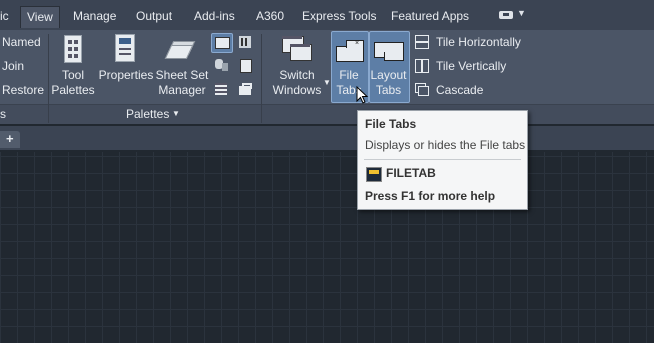 Image resolution: width=654 pixels, height=343 pixels. I want to click on tooltip-command: FILETAB, so click(411, 173).